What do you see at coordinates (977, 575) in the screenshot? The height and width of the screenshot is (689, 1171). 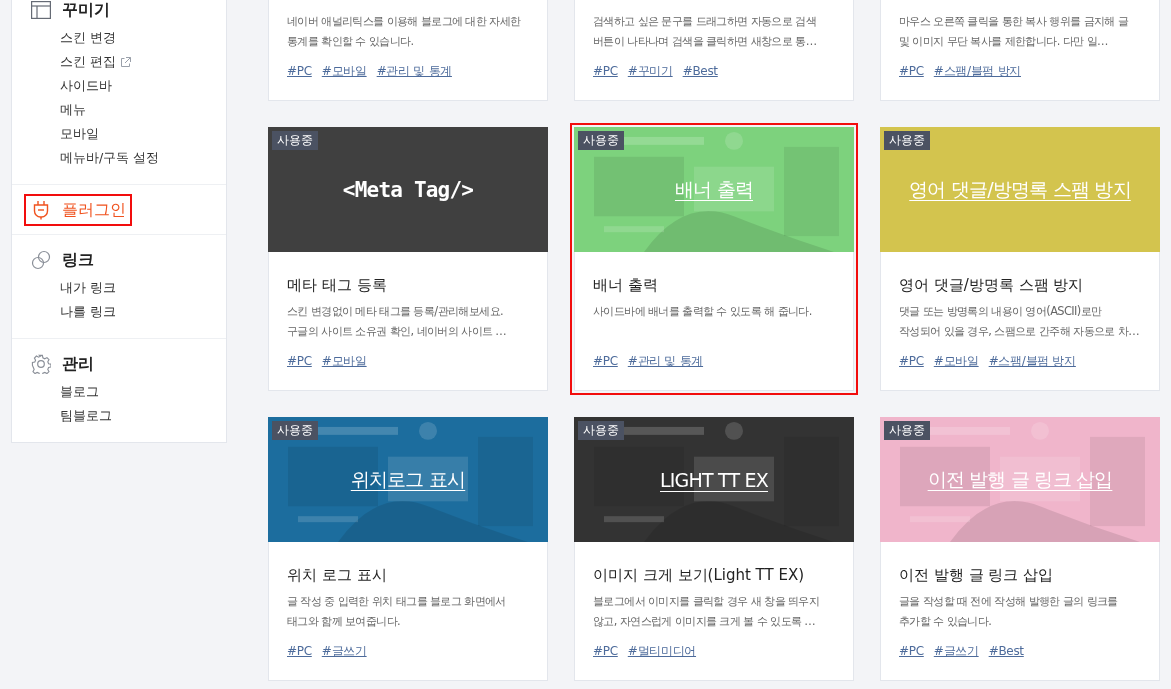 I see `plugin-title: 이전 발행 글 링크 삽입` at bounding box center [977, 575].